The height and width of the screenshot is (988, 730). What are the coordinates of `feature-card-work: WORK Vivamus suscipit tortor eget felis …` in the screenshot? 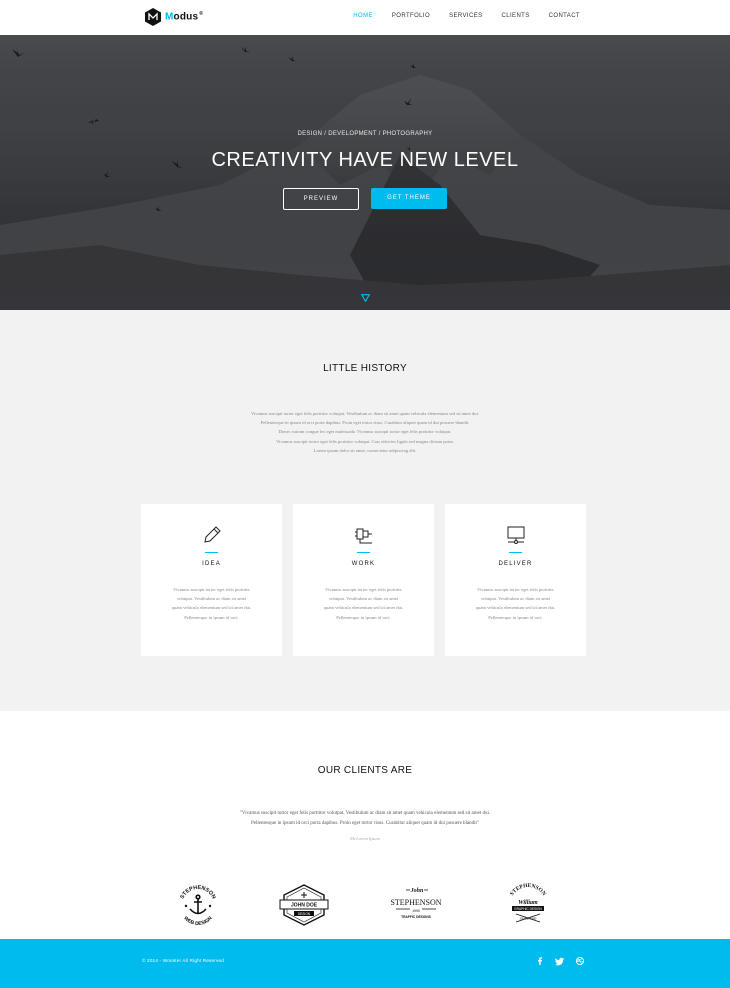 It's located at (363, 580).